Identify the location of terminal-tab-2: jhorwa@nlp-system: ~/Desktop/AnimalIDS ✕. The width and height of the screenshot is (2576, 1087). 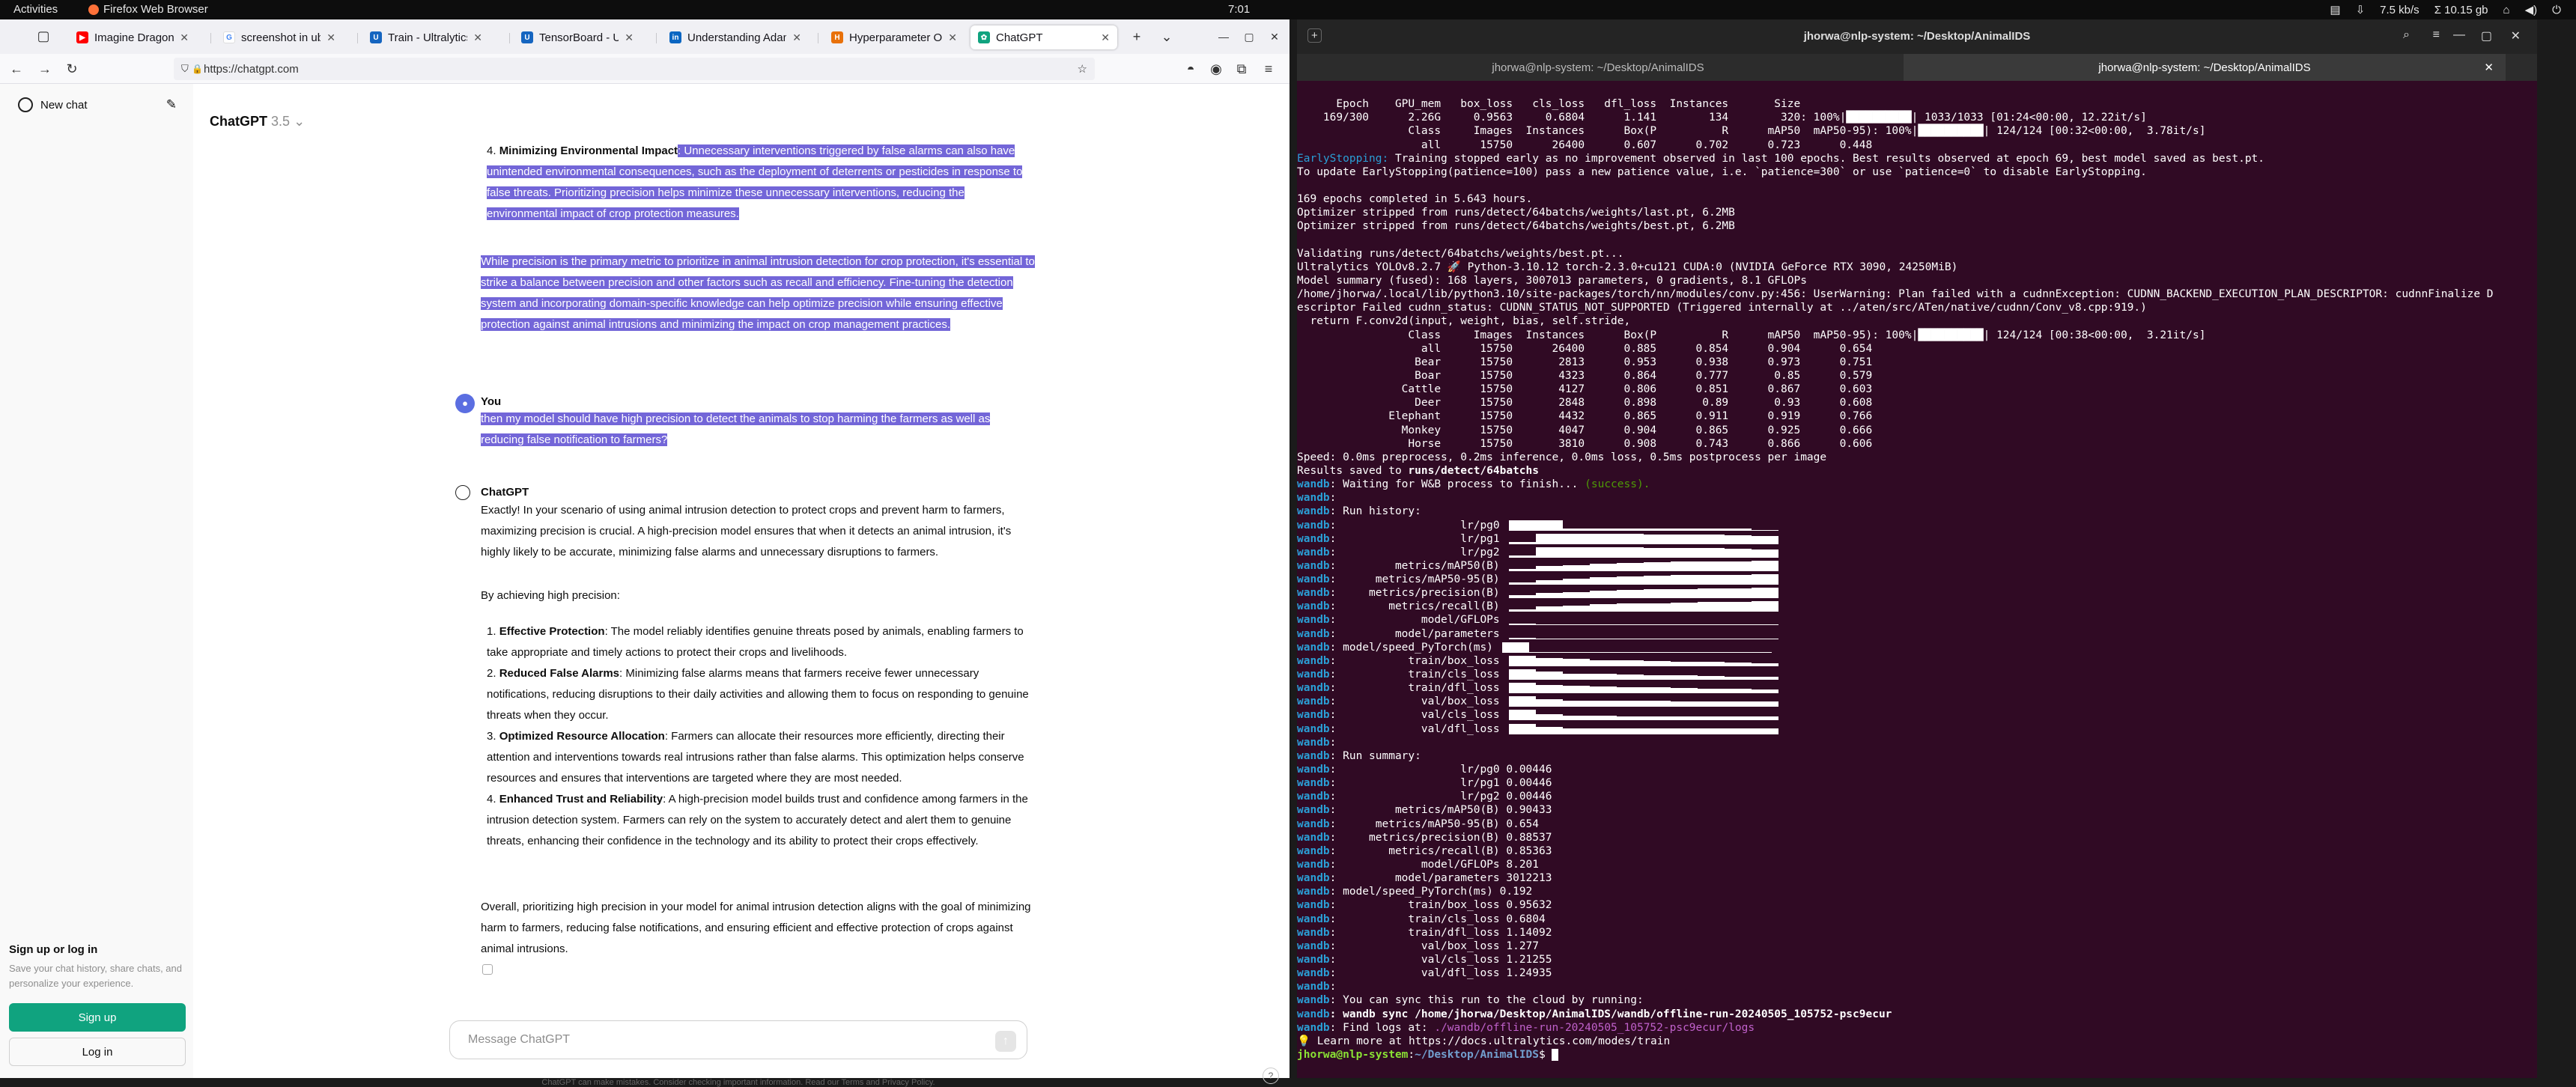
(2205, 67).